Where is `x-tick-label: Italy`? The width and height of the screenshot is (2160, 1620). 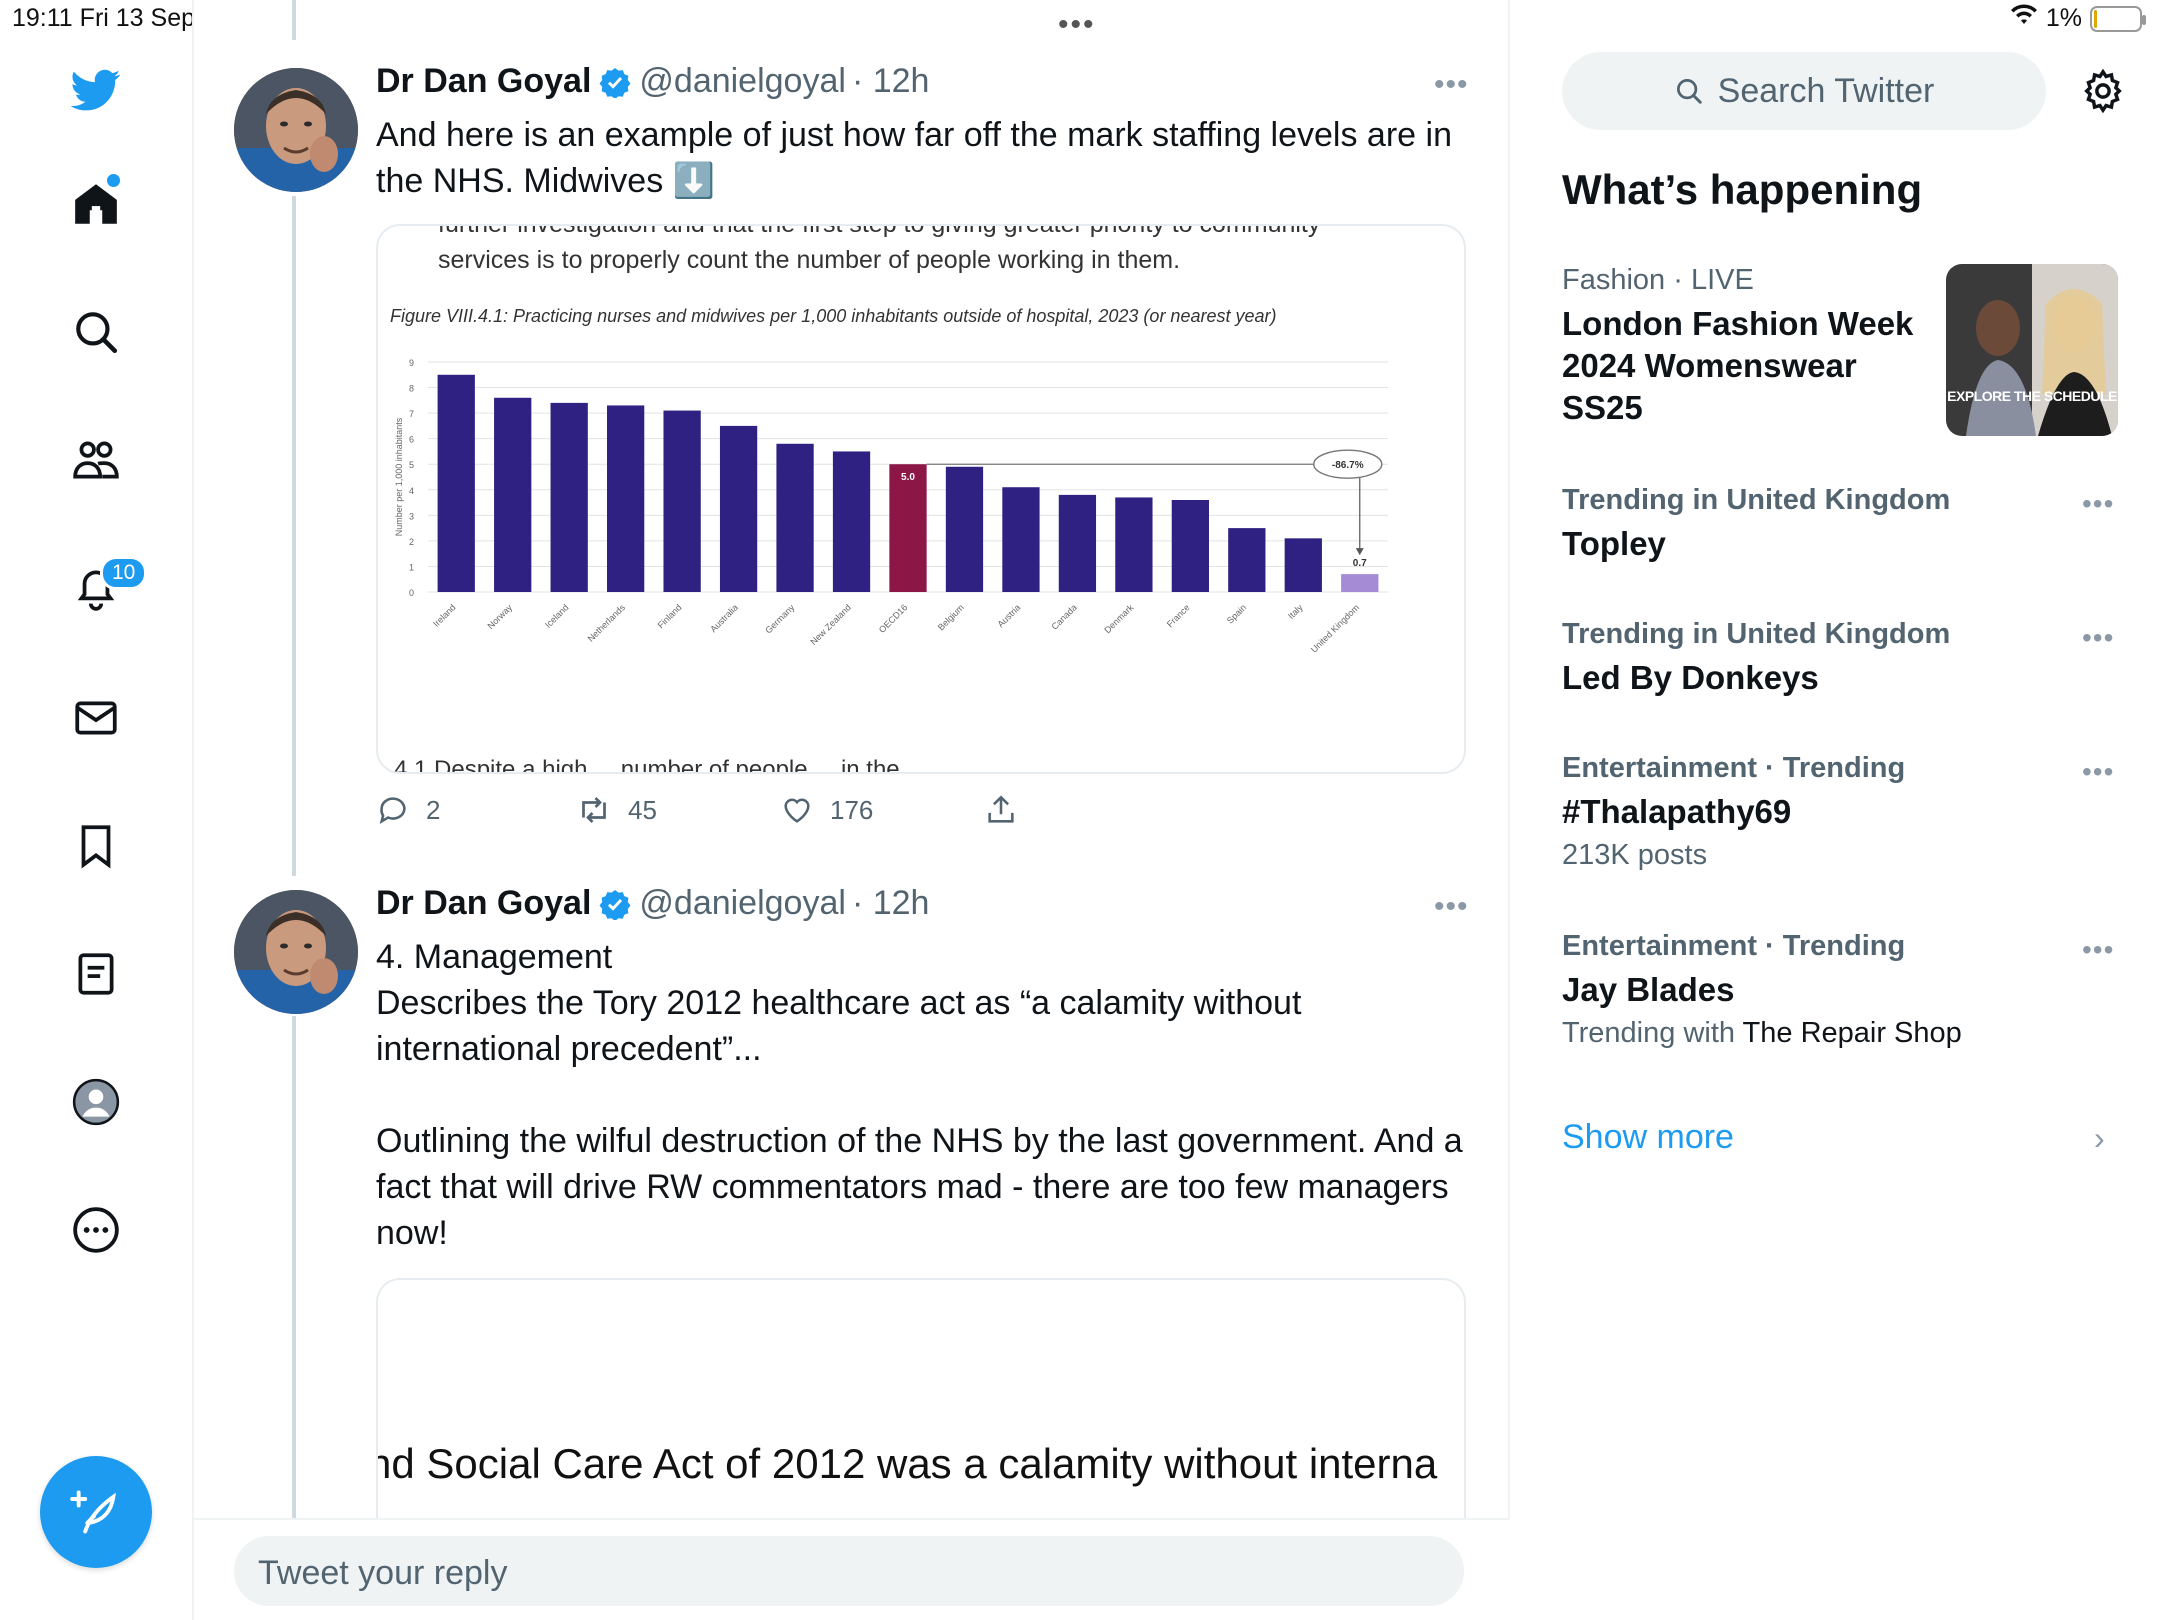 x-tick-label: Italy is located at coordinates (1295, 611).